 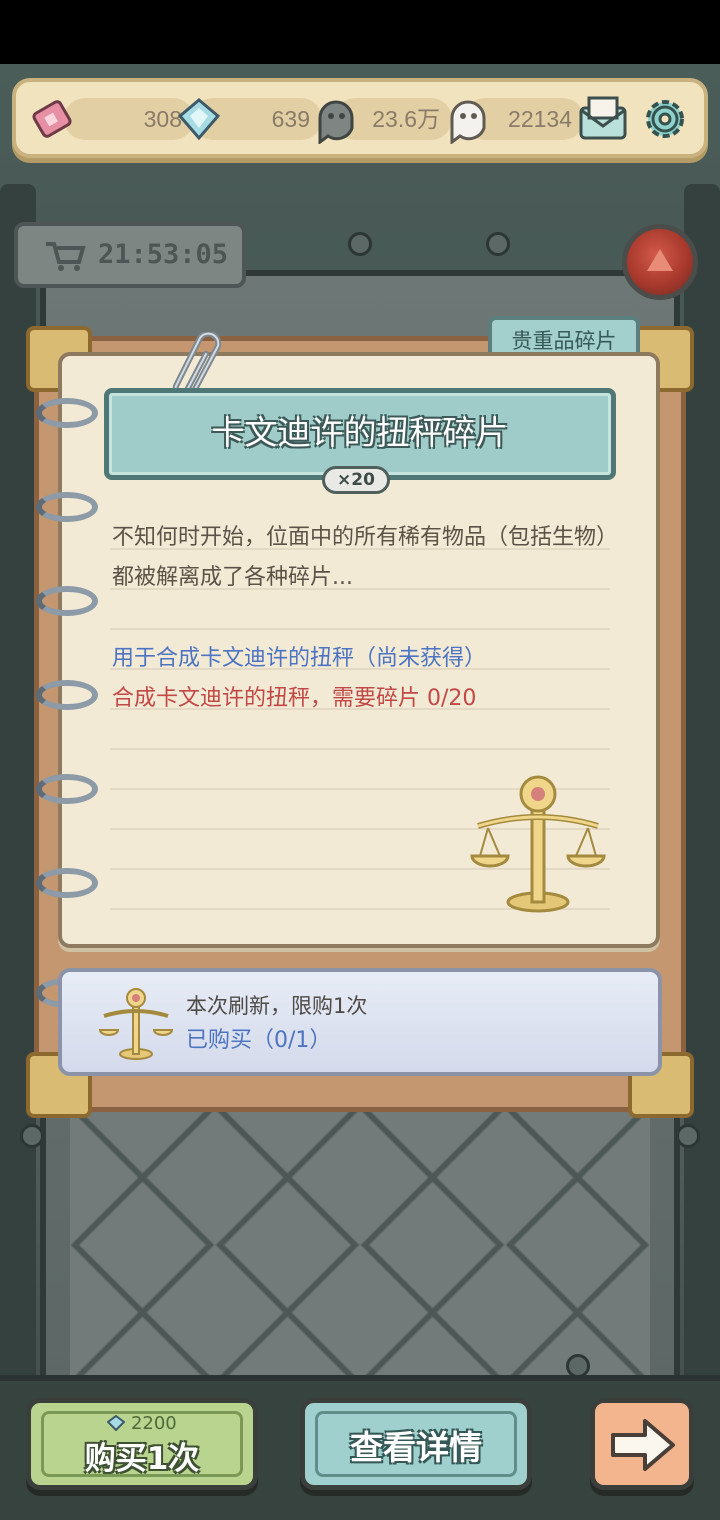 I want to click on buy-once-button: 2200 购买1次, so click(x=142, y=1444).